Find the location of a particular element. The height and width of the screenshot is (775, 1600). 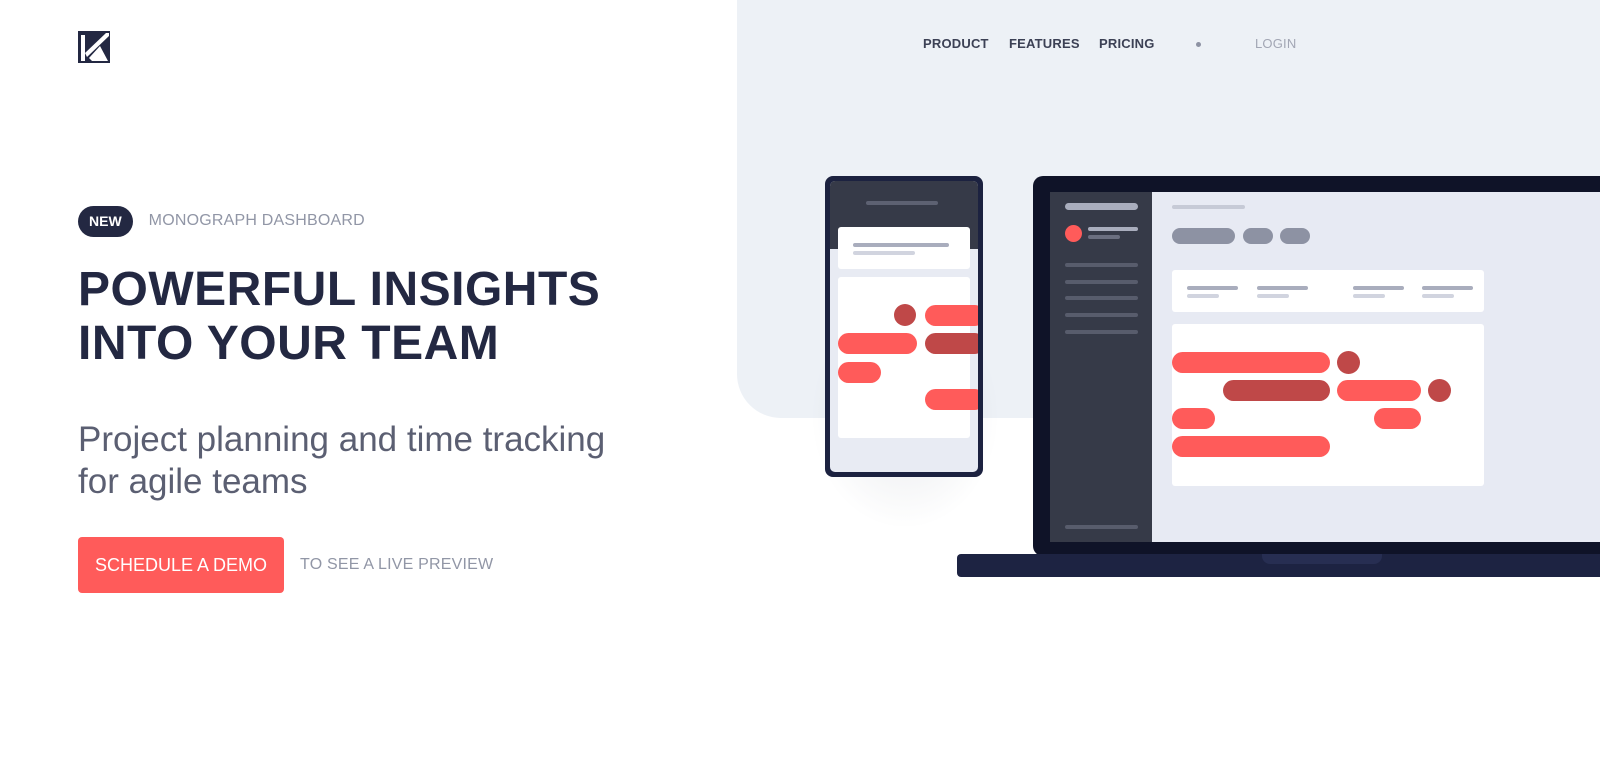

laptop-sidebar is located at coordinates (1101, 367).